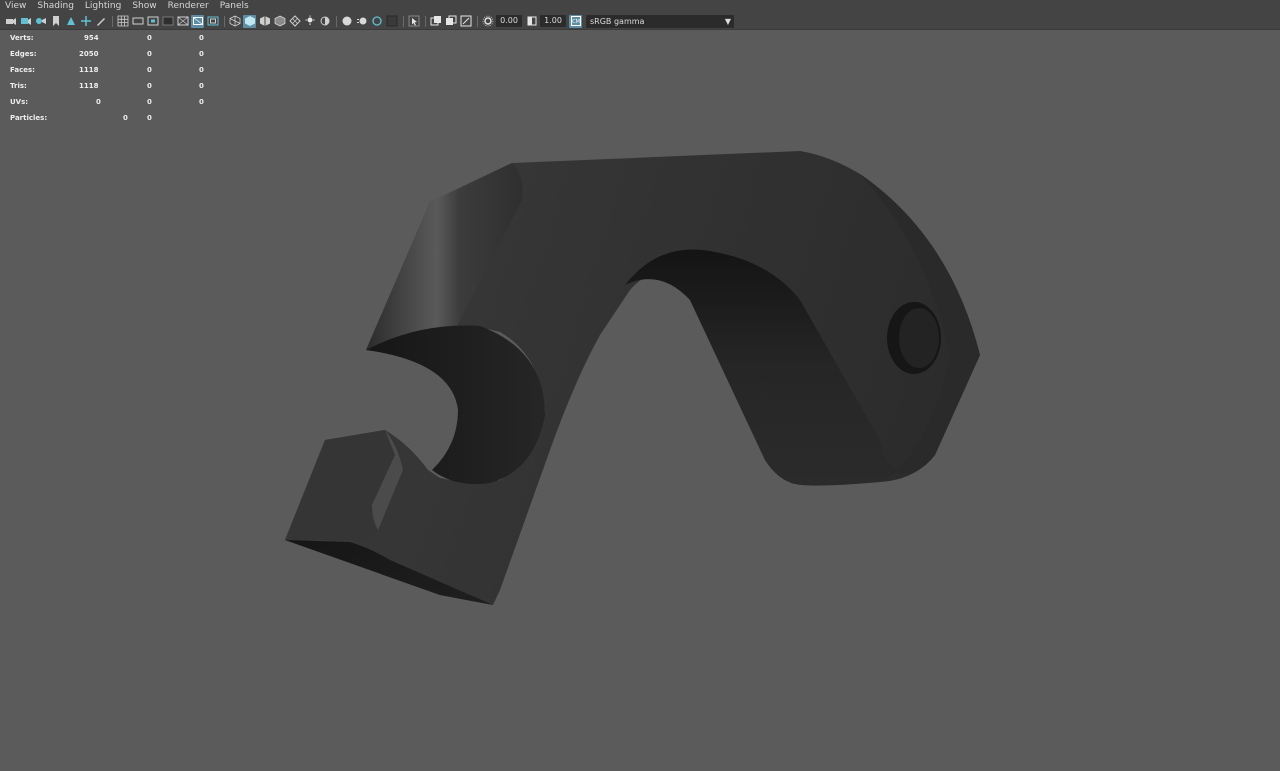 Image resolution: width=1280 pixels, height=771 pixels. I want to click on hud-value: 954, so click(91, 38).